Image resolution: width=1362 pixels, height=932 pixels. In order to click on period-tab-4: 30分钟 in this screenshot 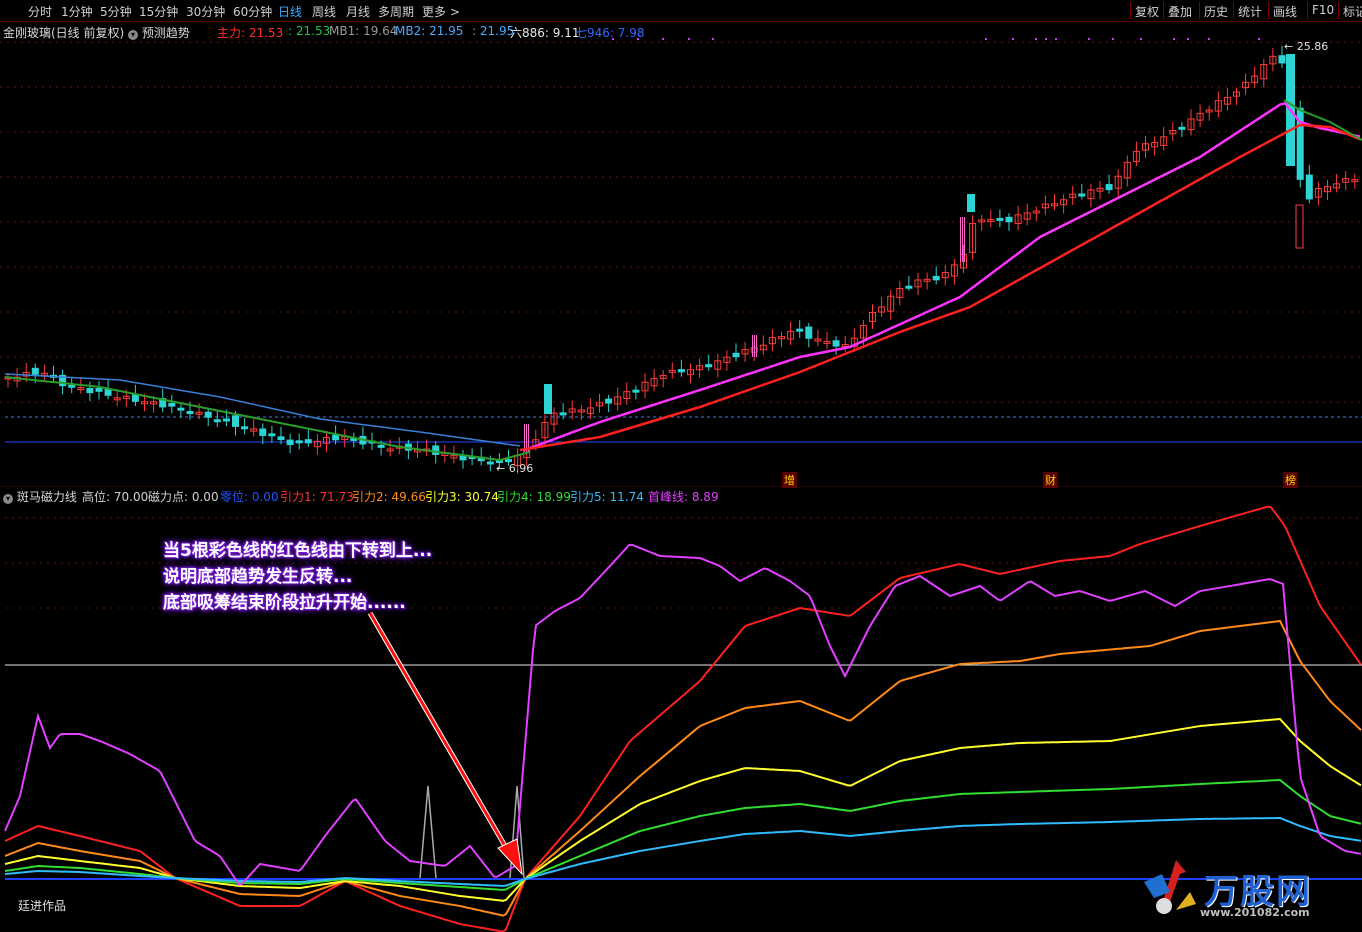, I will do `click(205, 11)`.